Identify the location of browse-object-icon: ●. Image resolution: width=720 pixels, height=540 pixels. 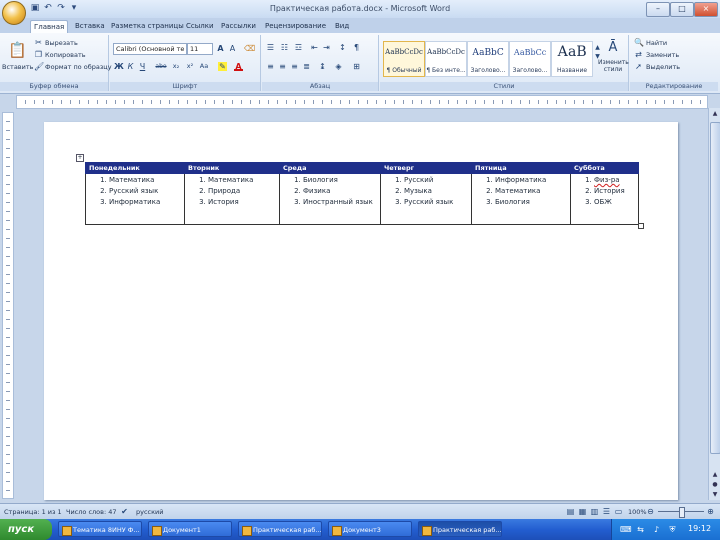
(715, 484).